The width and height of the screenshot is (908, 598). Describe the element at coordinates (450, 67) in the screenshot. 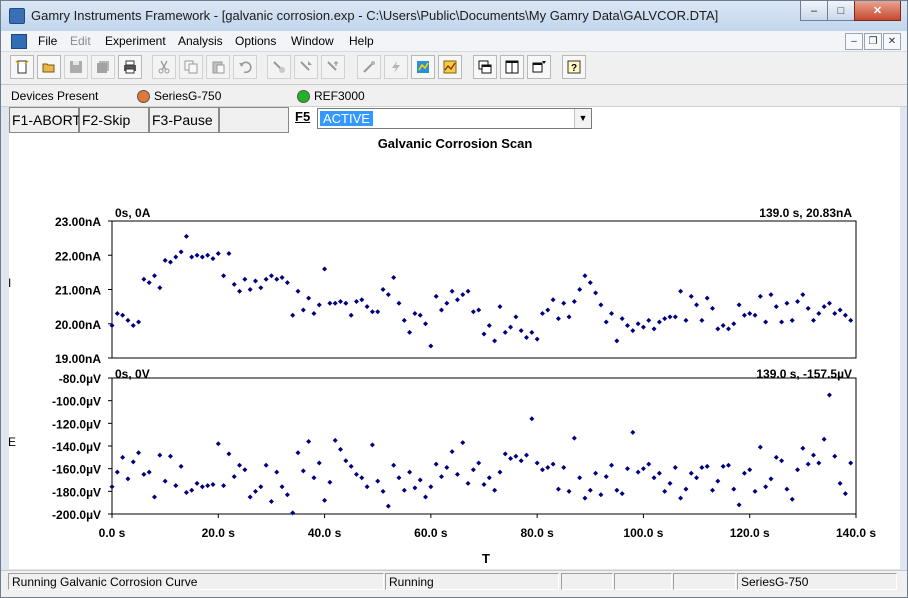

I see `chart-button` at that location.